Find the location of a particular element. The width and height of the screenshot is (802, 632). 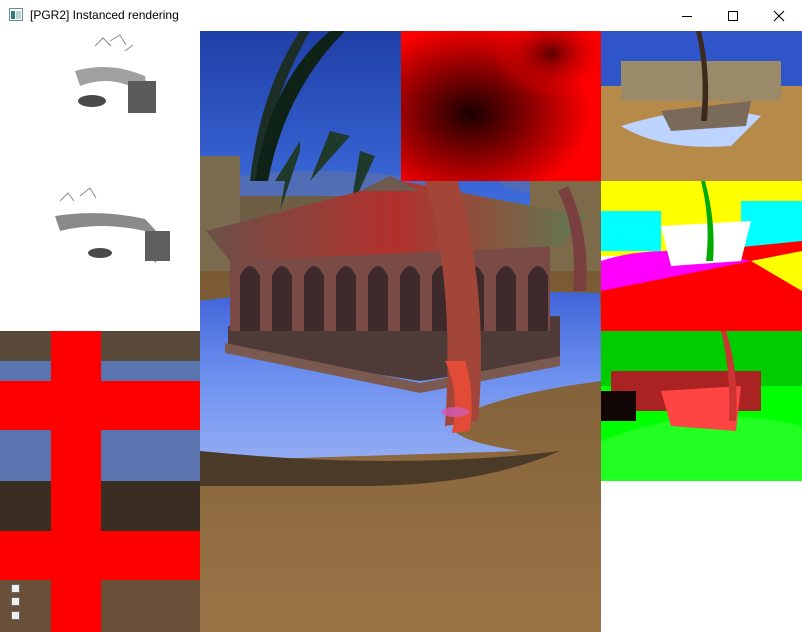

app-window-icon is located at coordinates (16, 14).